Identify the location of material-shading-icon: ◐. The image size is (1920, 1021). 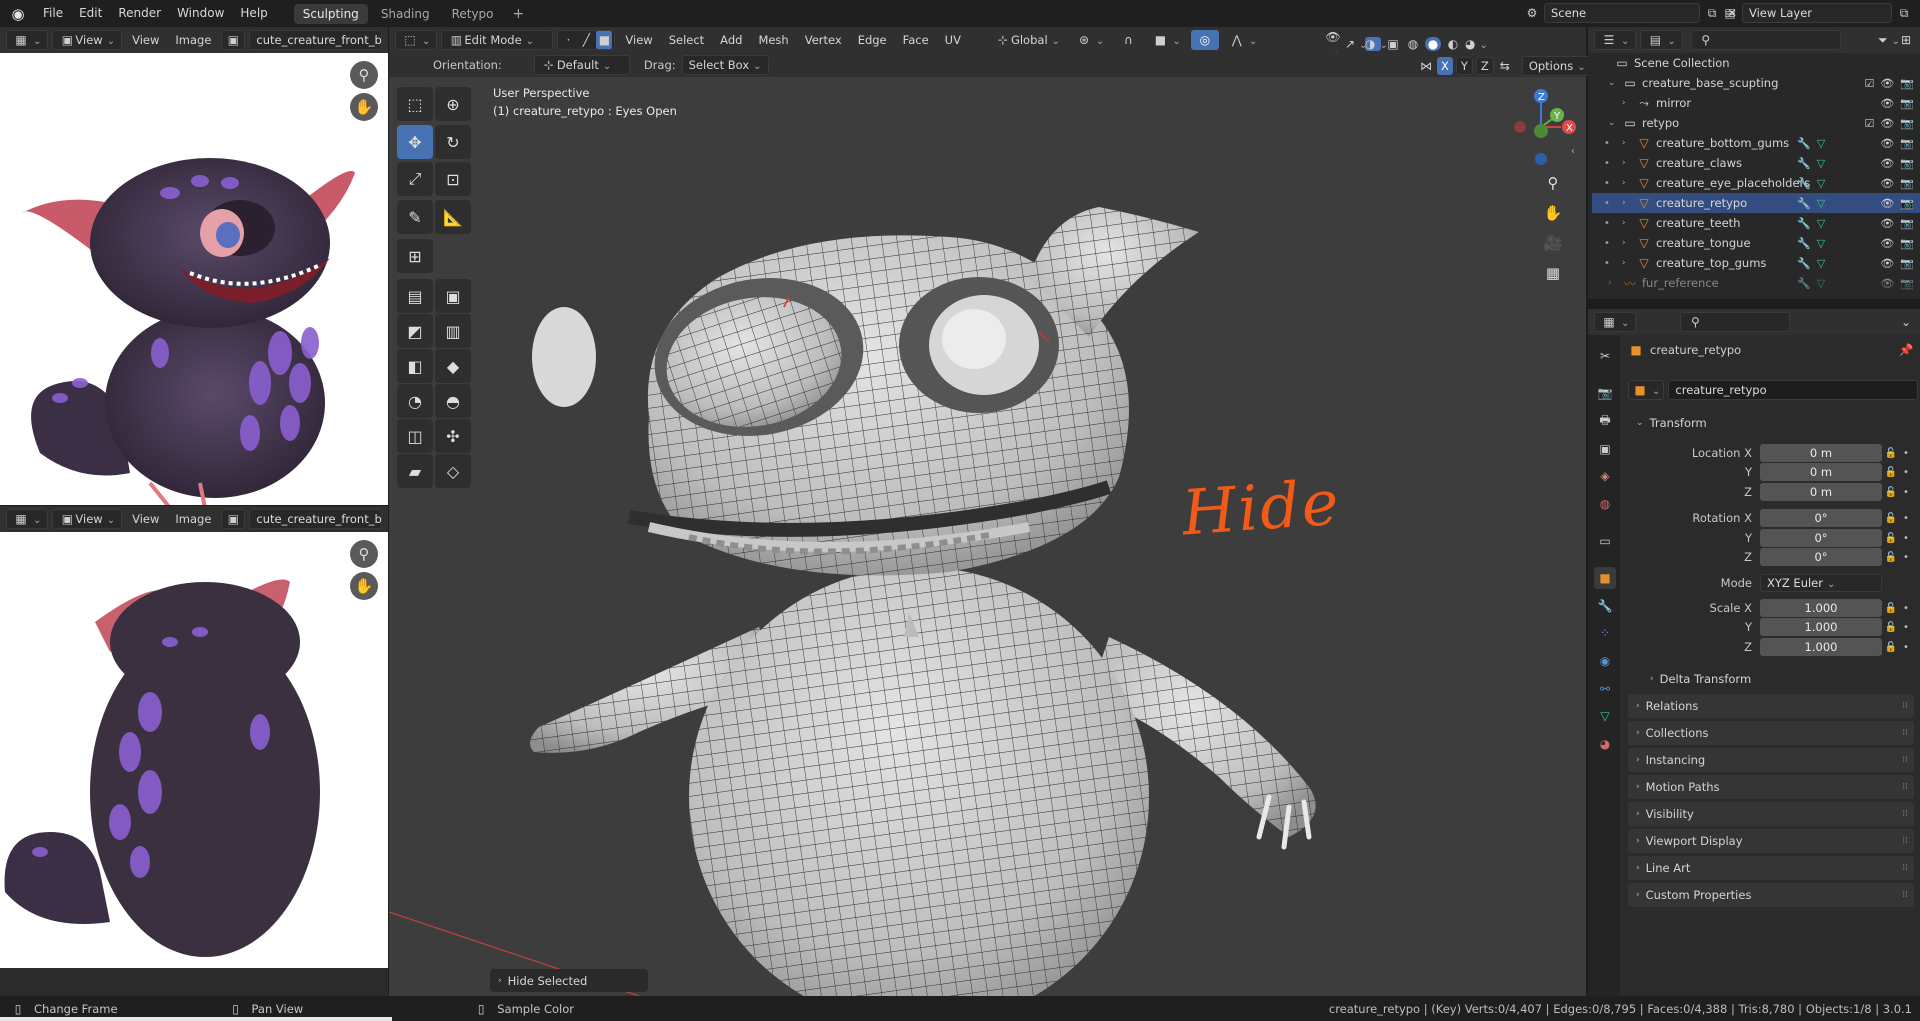
(1453, 44).